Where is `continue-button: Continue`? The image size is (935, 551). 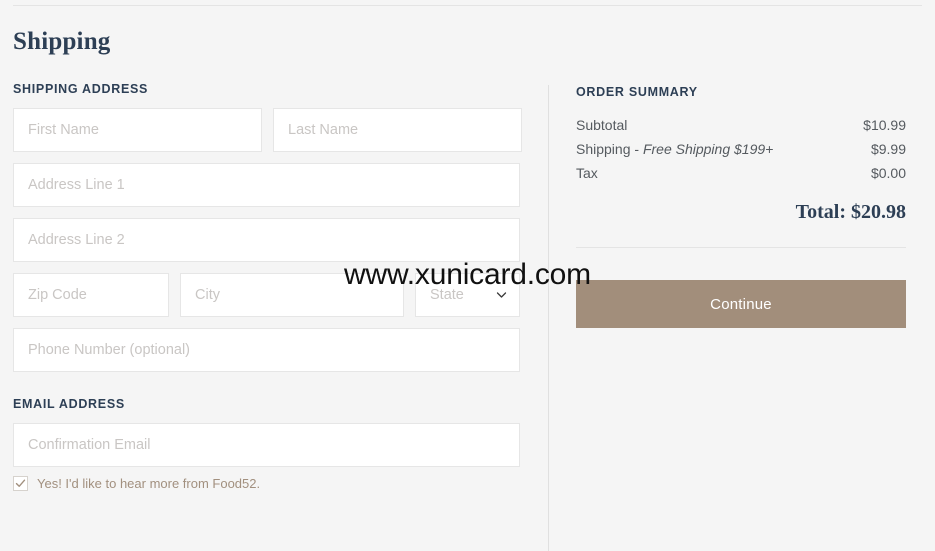
continue-button: Continue is located at coordinates (741, 304).